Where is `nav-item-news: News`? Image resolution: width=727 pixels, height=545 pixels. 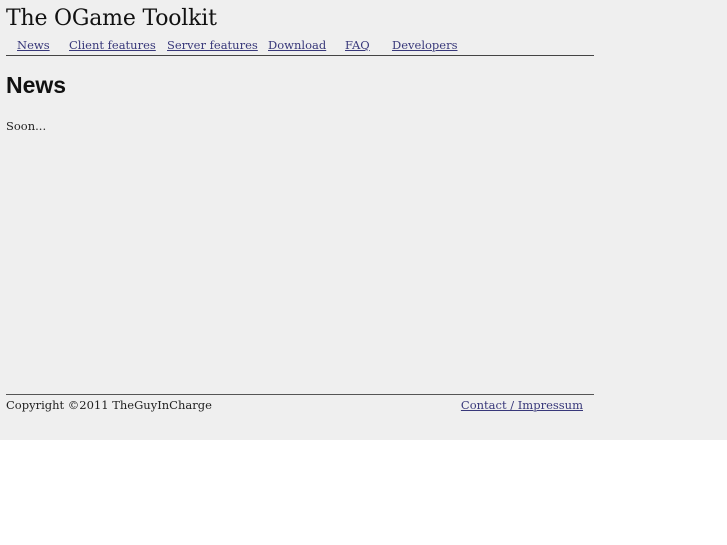 nav-item-news: News is located at coordinates (33, 45).